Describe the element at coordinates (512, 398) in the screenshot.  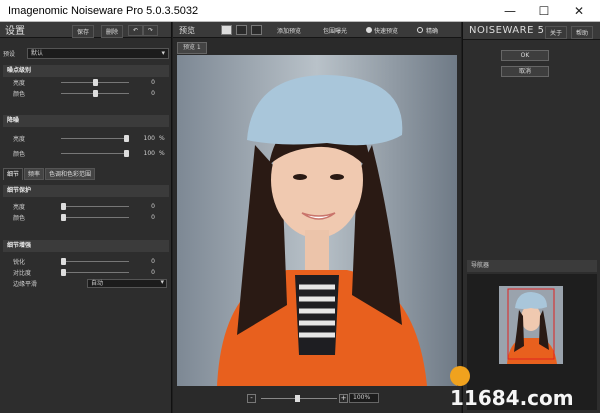
I see `watermark-text: 11684.com` at that location.